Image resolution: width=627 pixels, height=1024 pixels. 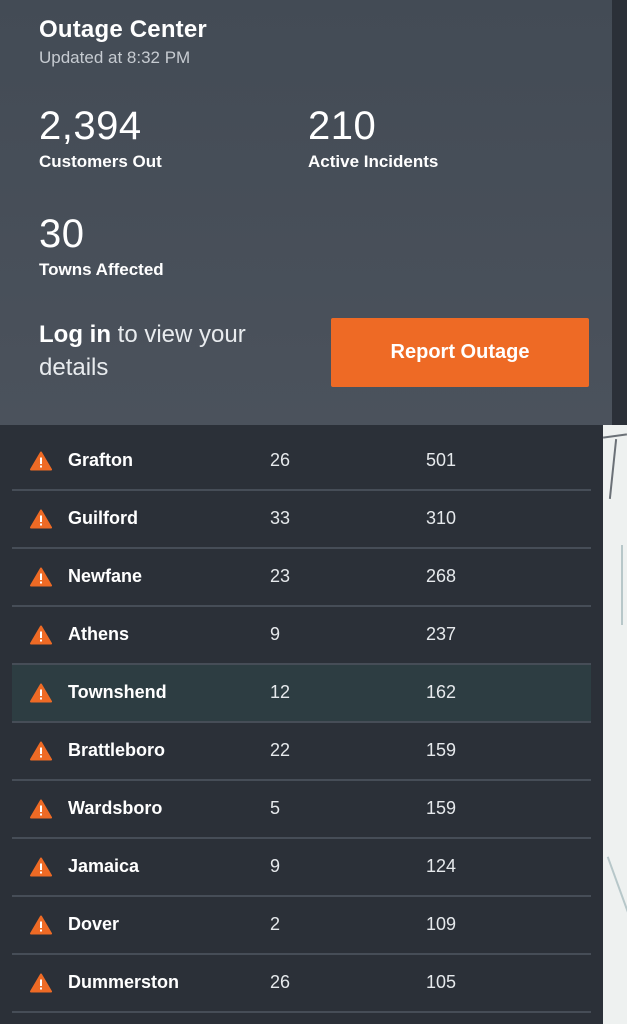 I want to click on stat-active-incidents: 210 Active Incidents, so click(x=373, y=138).